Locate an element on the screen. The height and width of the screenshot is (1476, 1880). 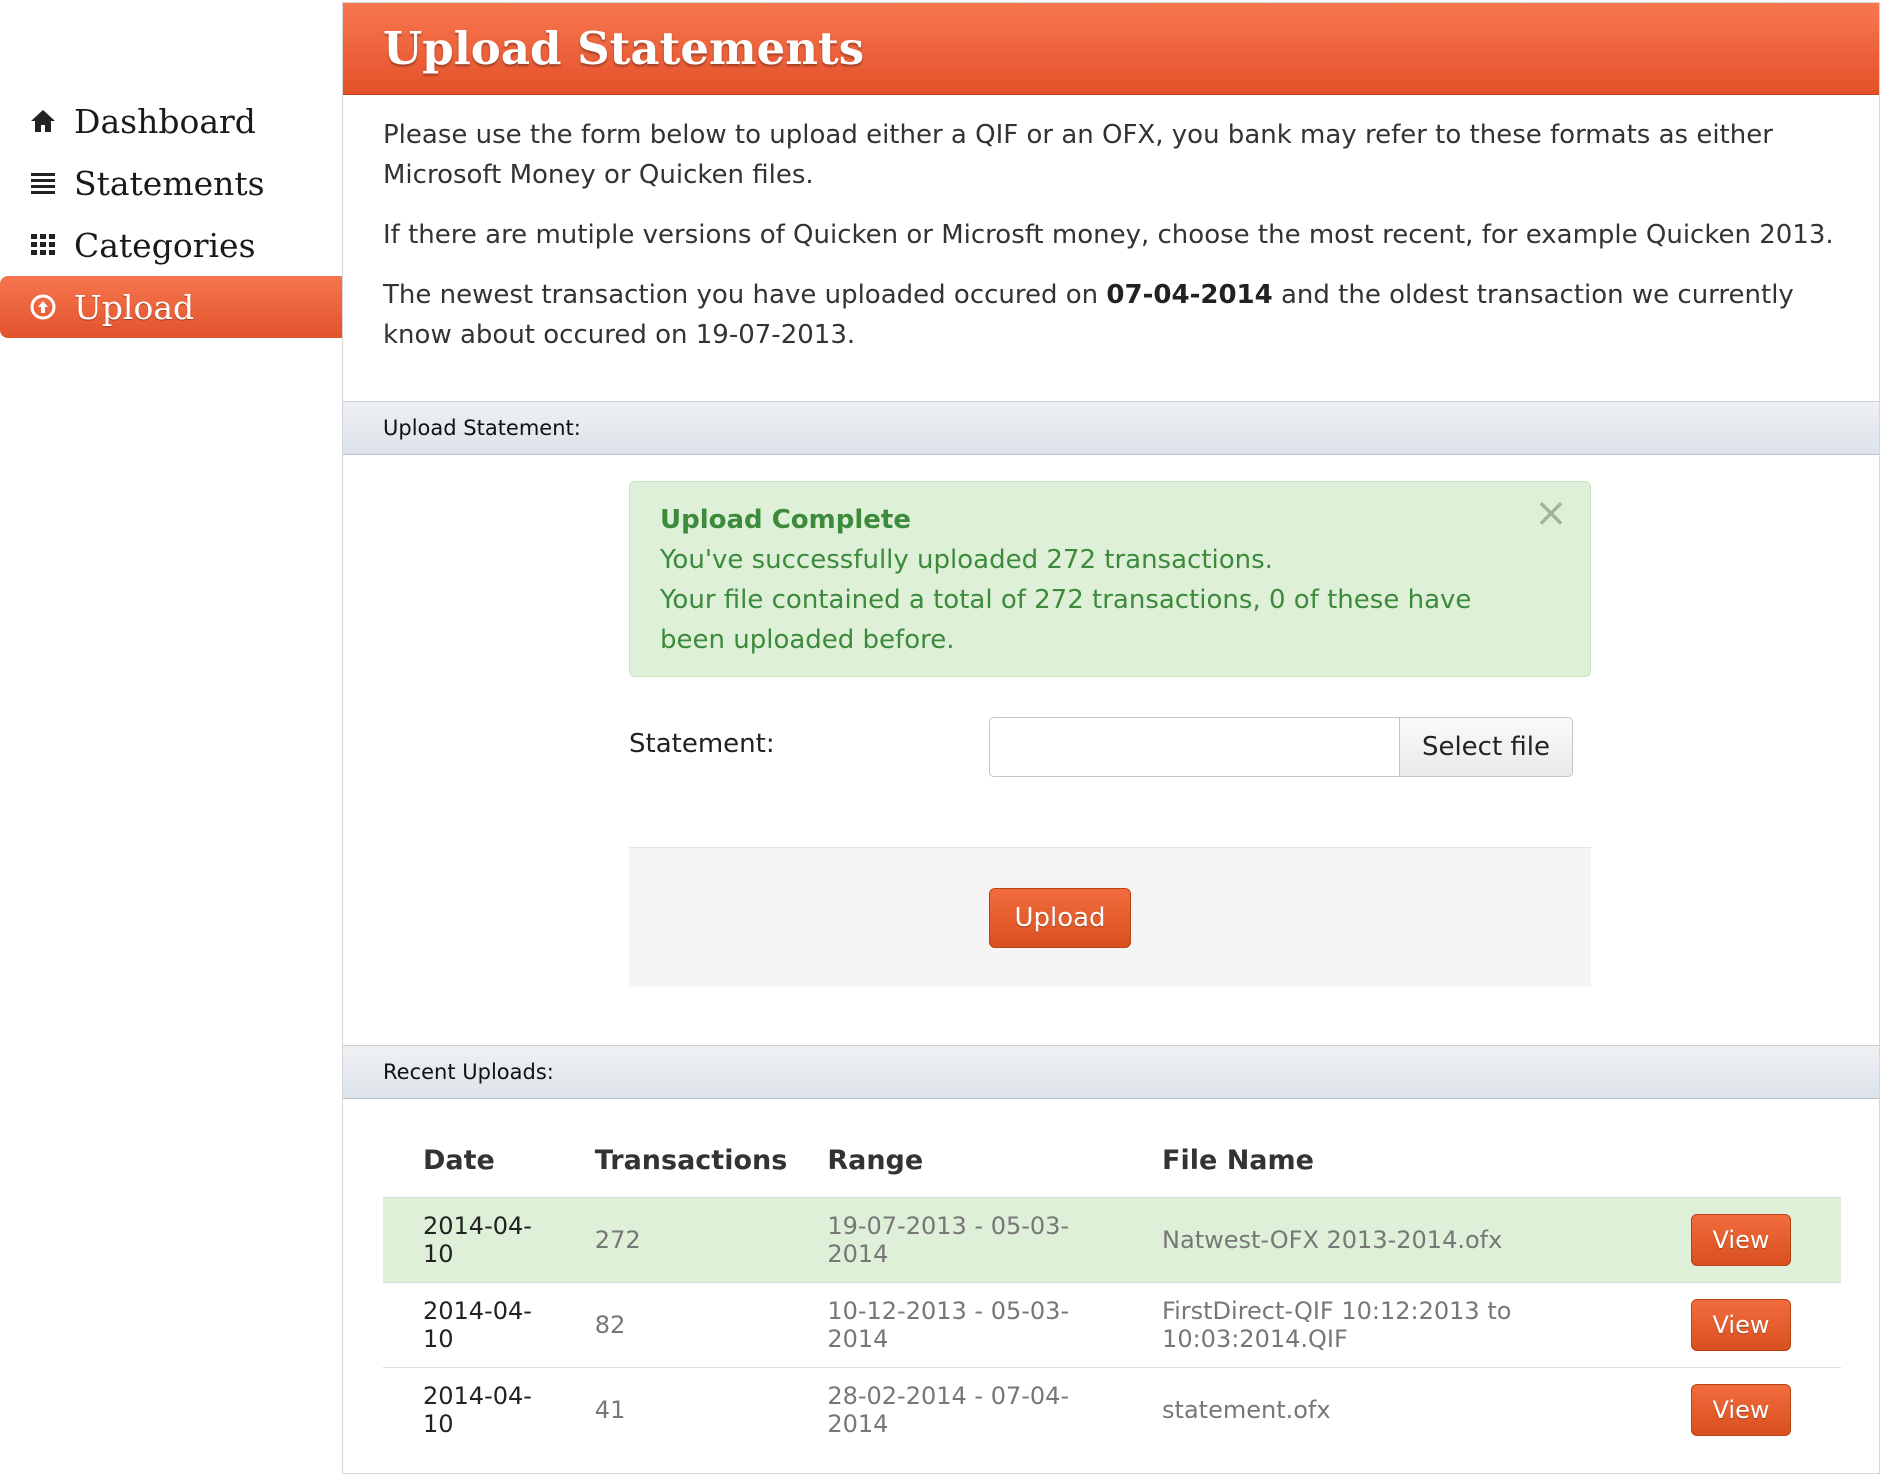
select-file-button: Select file is located at coordinates (1485, 747).